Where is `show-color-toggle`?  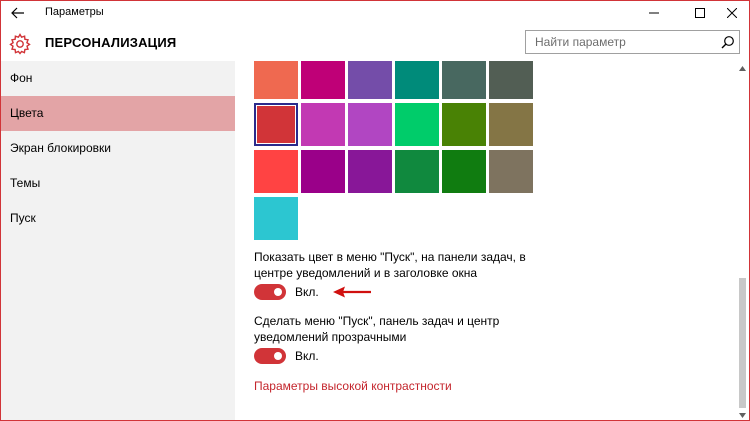 show-color-toggle is located at coordinates (270, 292).